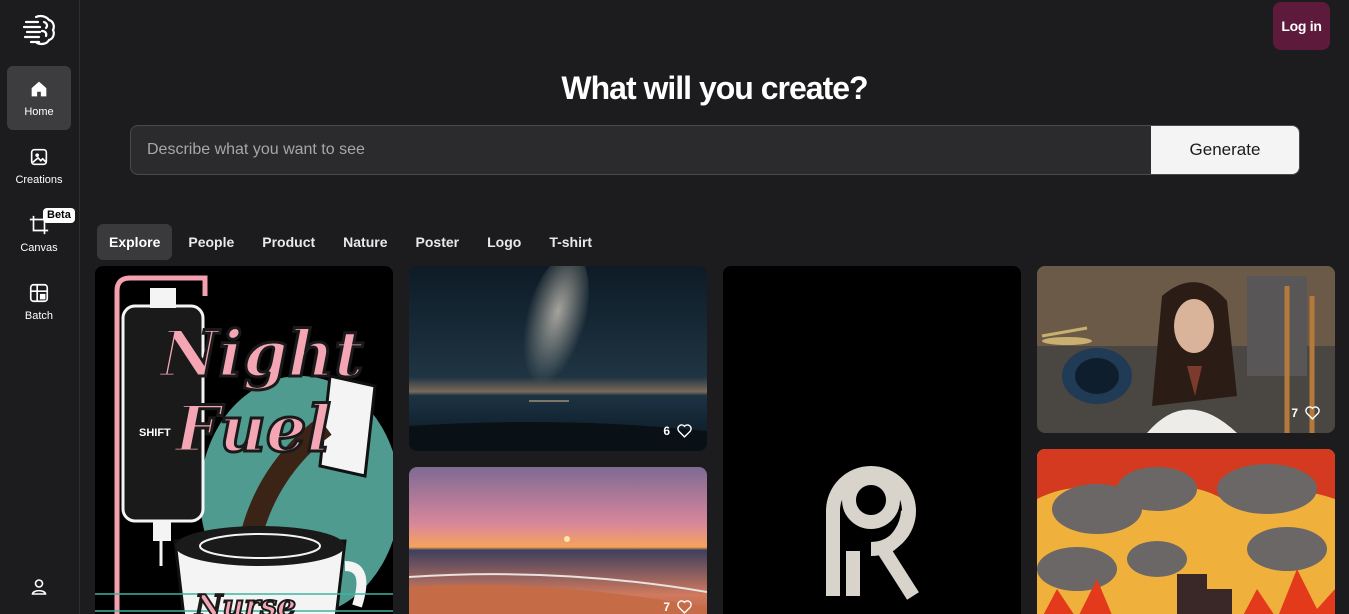  I want to click on sidebar-item-batch: Batch, so click(39, 302).